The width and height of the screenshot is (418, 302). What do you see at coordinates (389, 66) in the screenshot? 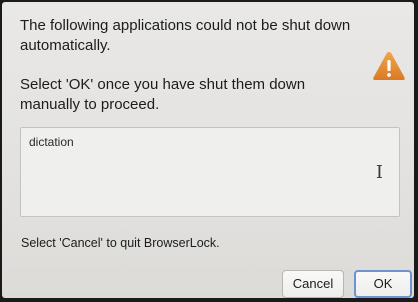
I see `warning-icon` at bounding box center [389, 66].